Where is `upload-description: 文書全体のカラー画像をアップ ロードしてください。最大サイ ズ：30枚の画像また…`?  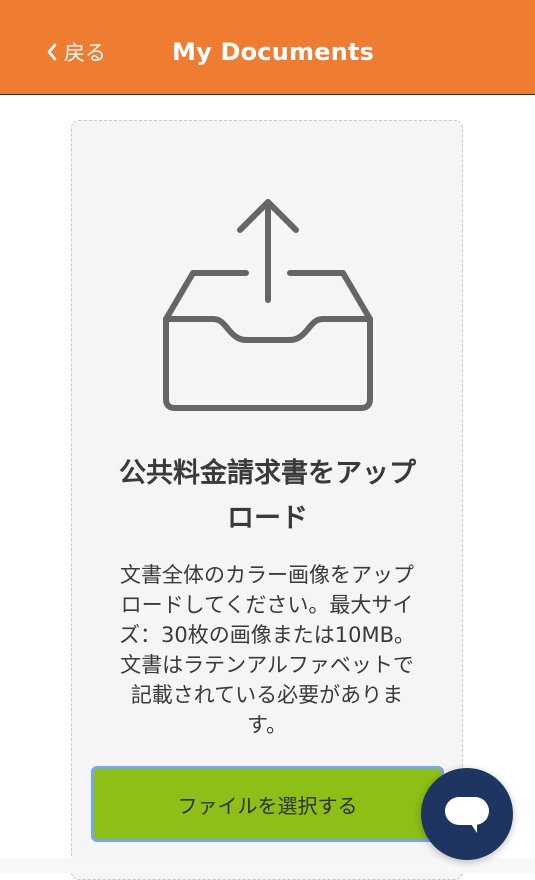 upload-description: 文書全体のカラー画像をアップ ロードしてください。最大サイ ズ：30枚の画像また… is located at coordinates (267, 650).